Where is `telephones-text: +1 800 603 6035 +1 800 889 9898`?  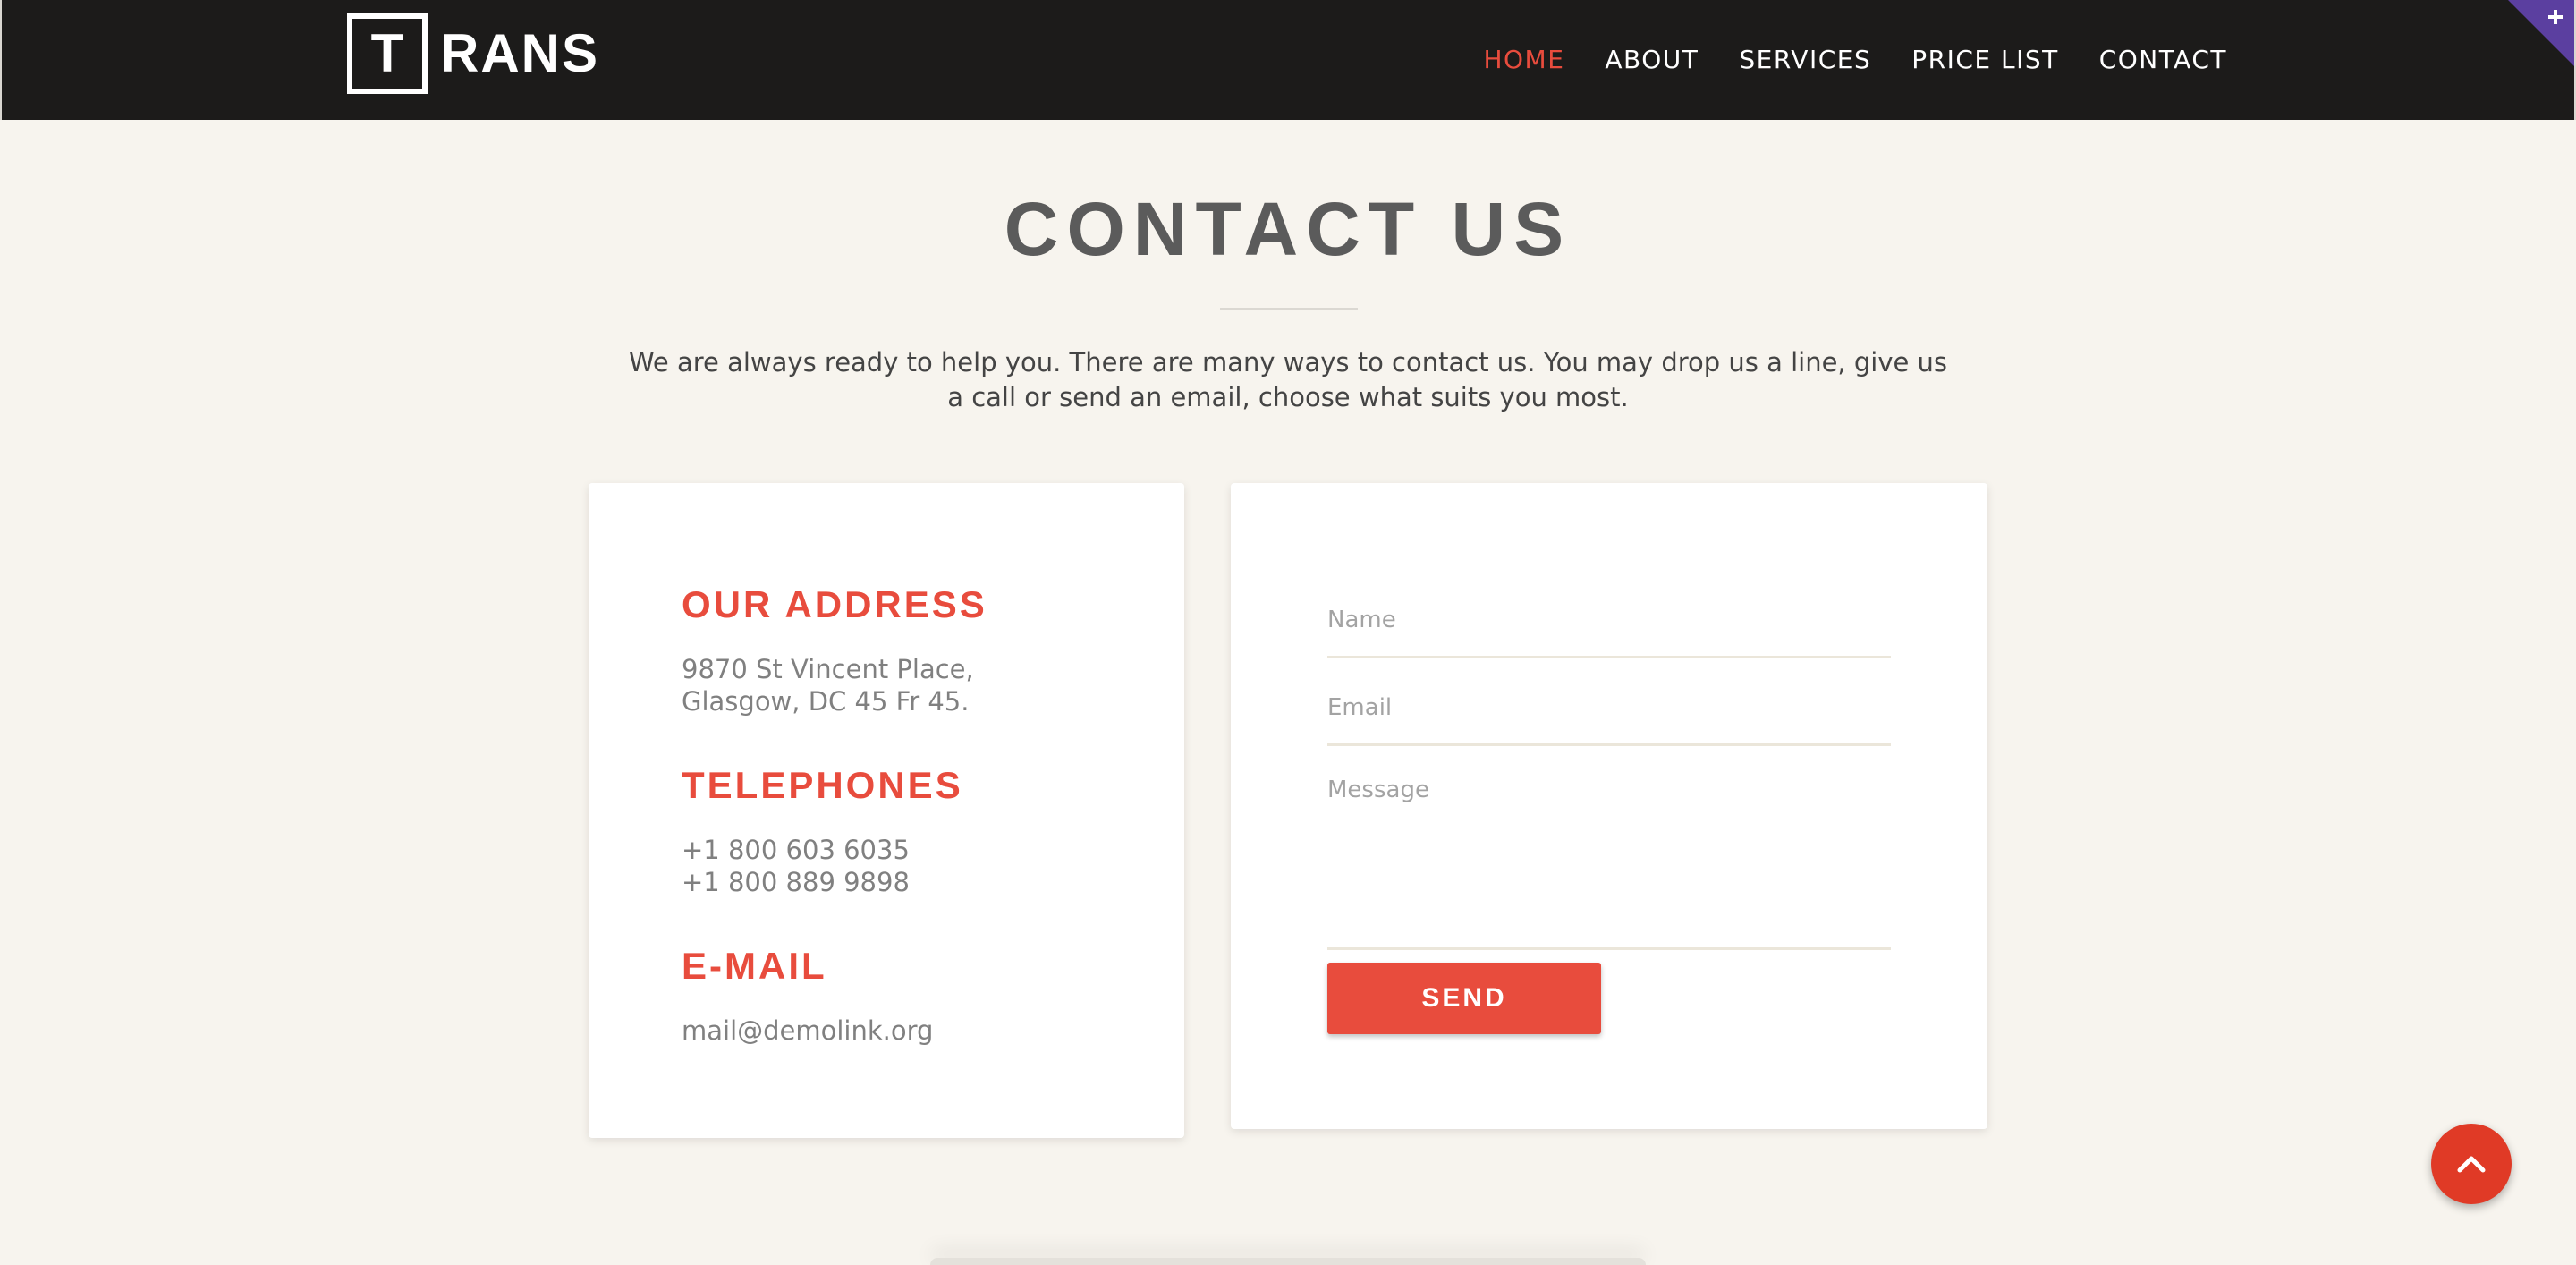 telephones-text: +1 800 603 6035 +1 800 889 9898 is located at coordinates (796, 866).